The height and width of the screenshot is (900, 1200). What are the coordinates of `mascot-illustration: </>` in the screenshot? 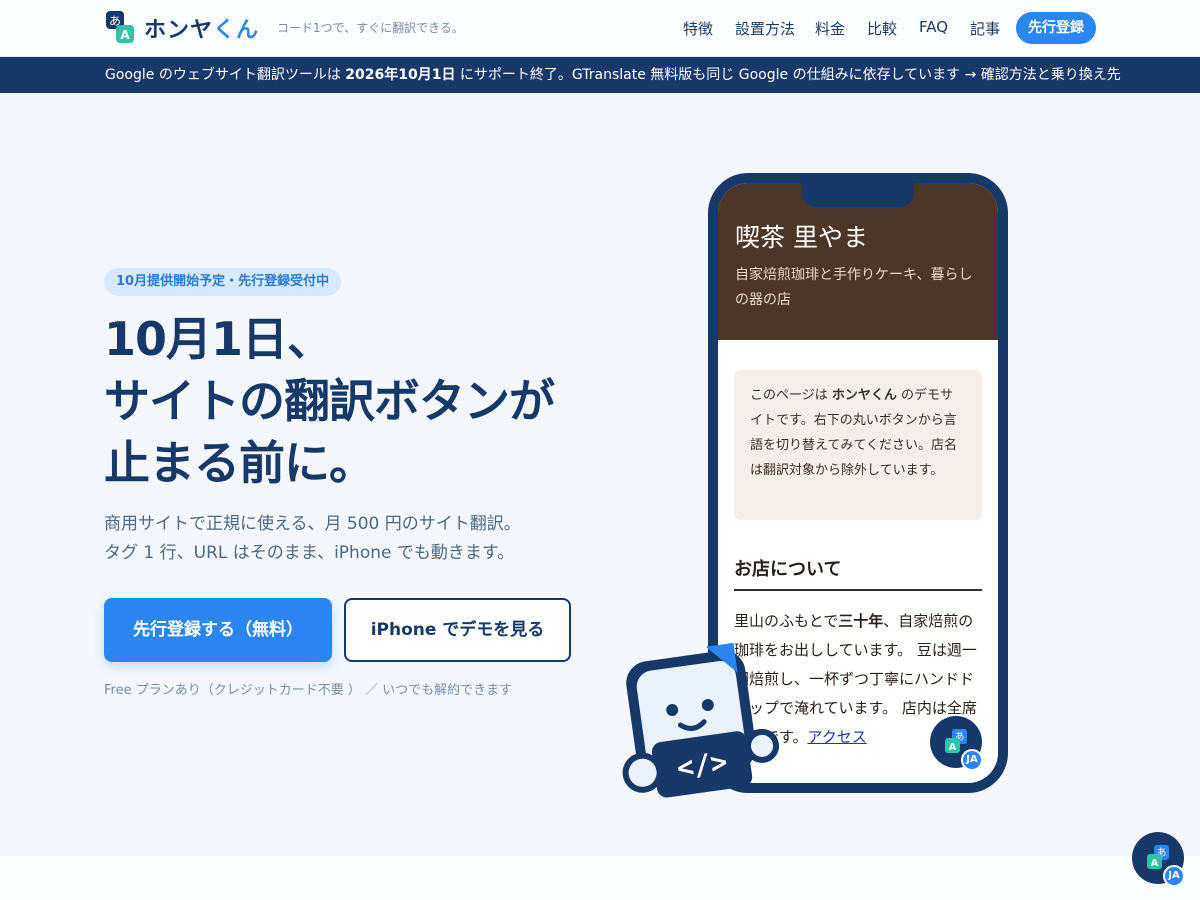 It's located at (701, 720).